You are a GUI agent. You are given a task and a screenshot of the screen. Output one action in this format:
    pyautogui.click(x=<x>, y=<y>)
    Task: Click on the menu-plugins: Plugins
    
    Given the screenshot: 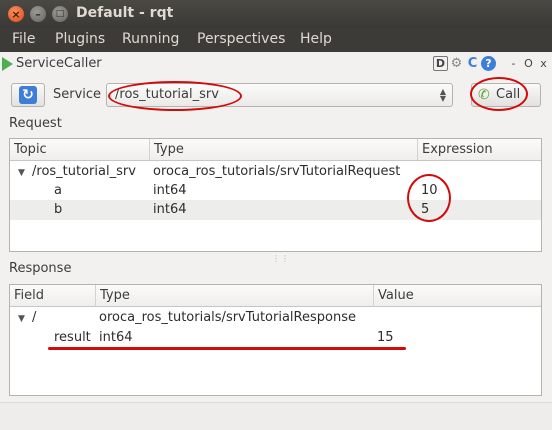 What is the action you would take?
    pyautogui.click(x=80, y=39)
    